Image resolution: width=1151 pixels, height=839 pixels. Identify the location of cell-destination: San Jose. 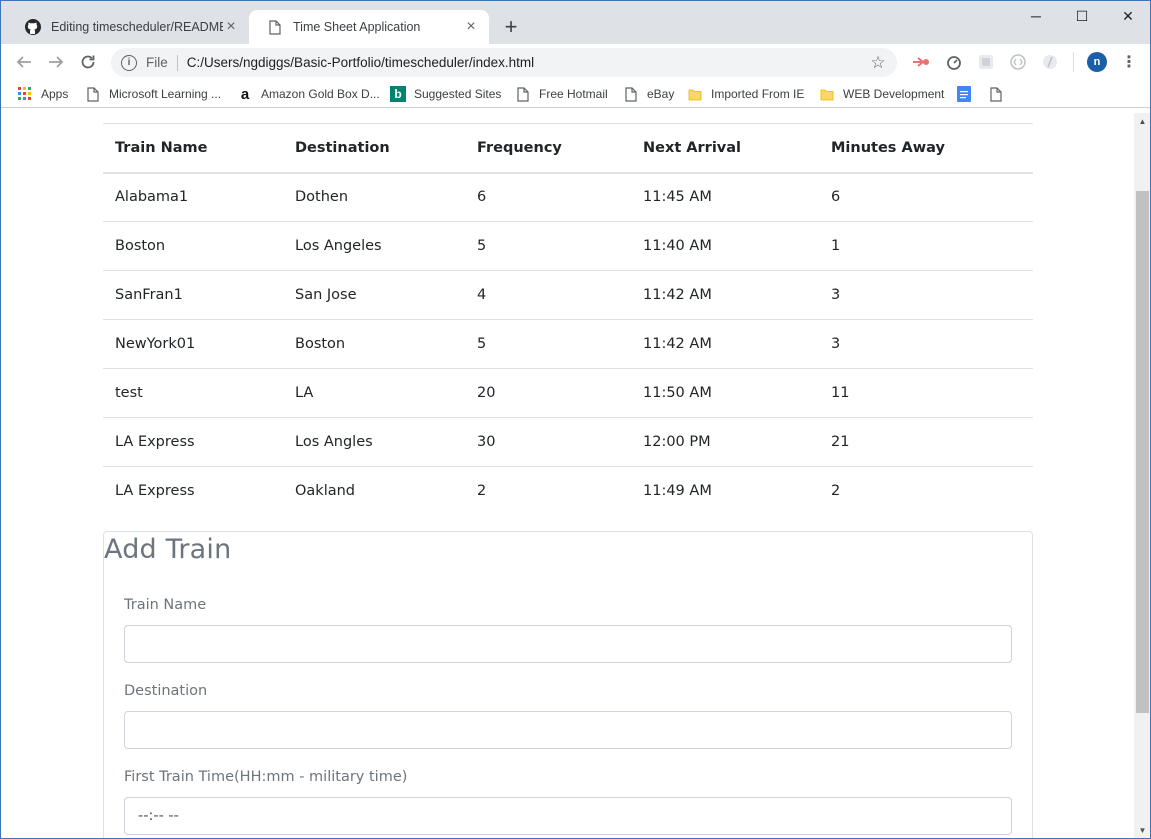
(374, 295).